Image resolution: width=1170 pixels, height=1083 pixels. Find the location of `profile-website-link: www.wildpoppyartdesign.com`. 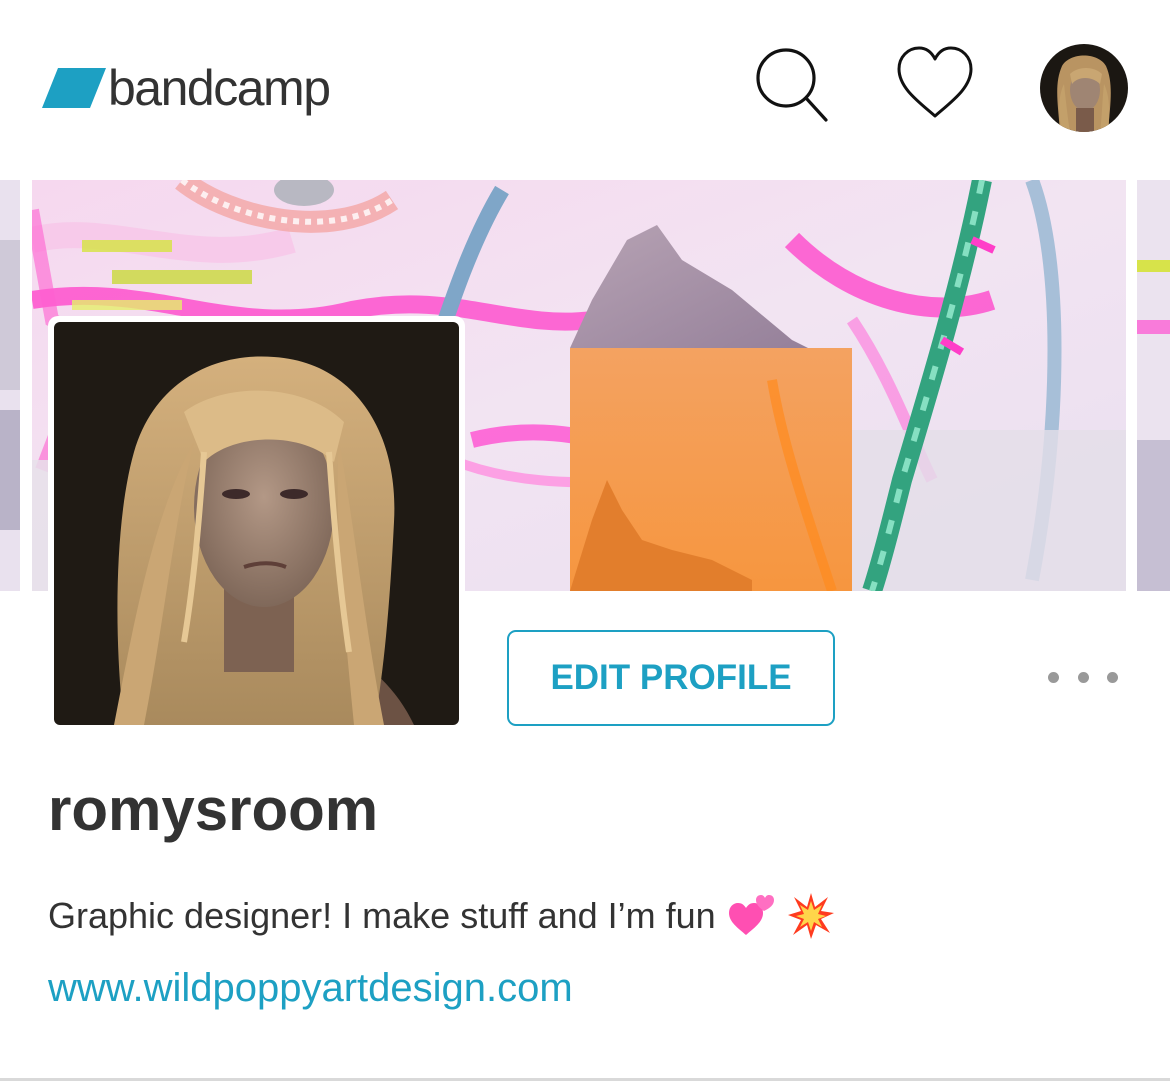

profile-website-link: www.wildpoppyartdesign.com is located at coordinates (310, 988).